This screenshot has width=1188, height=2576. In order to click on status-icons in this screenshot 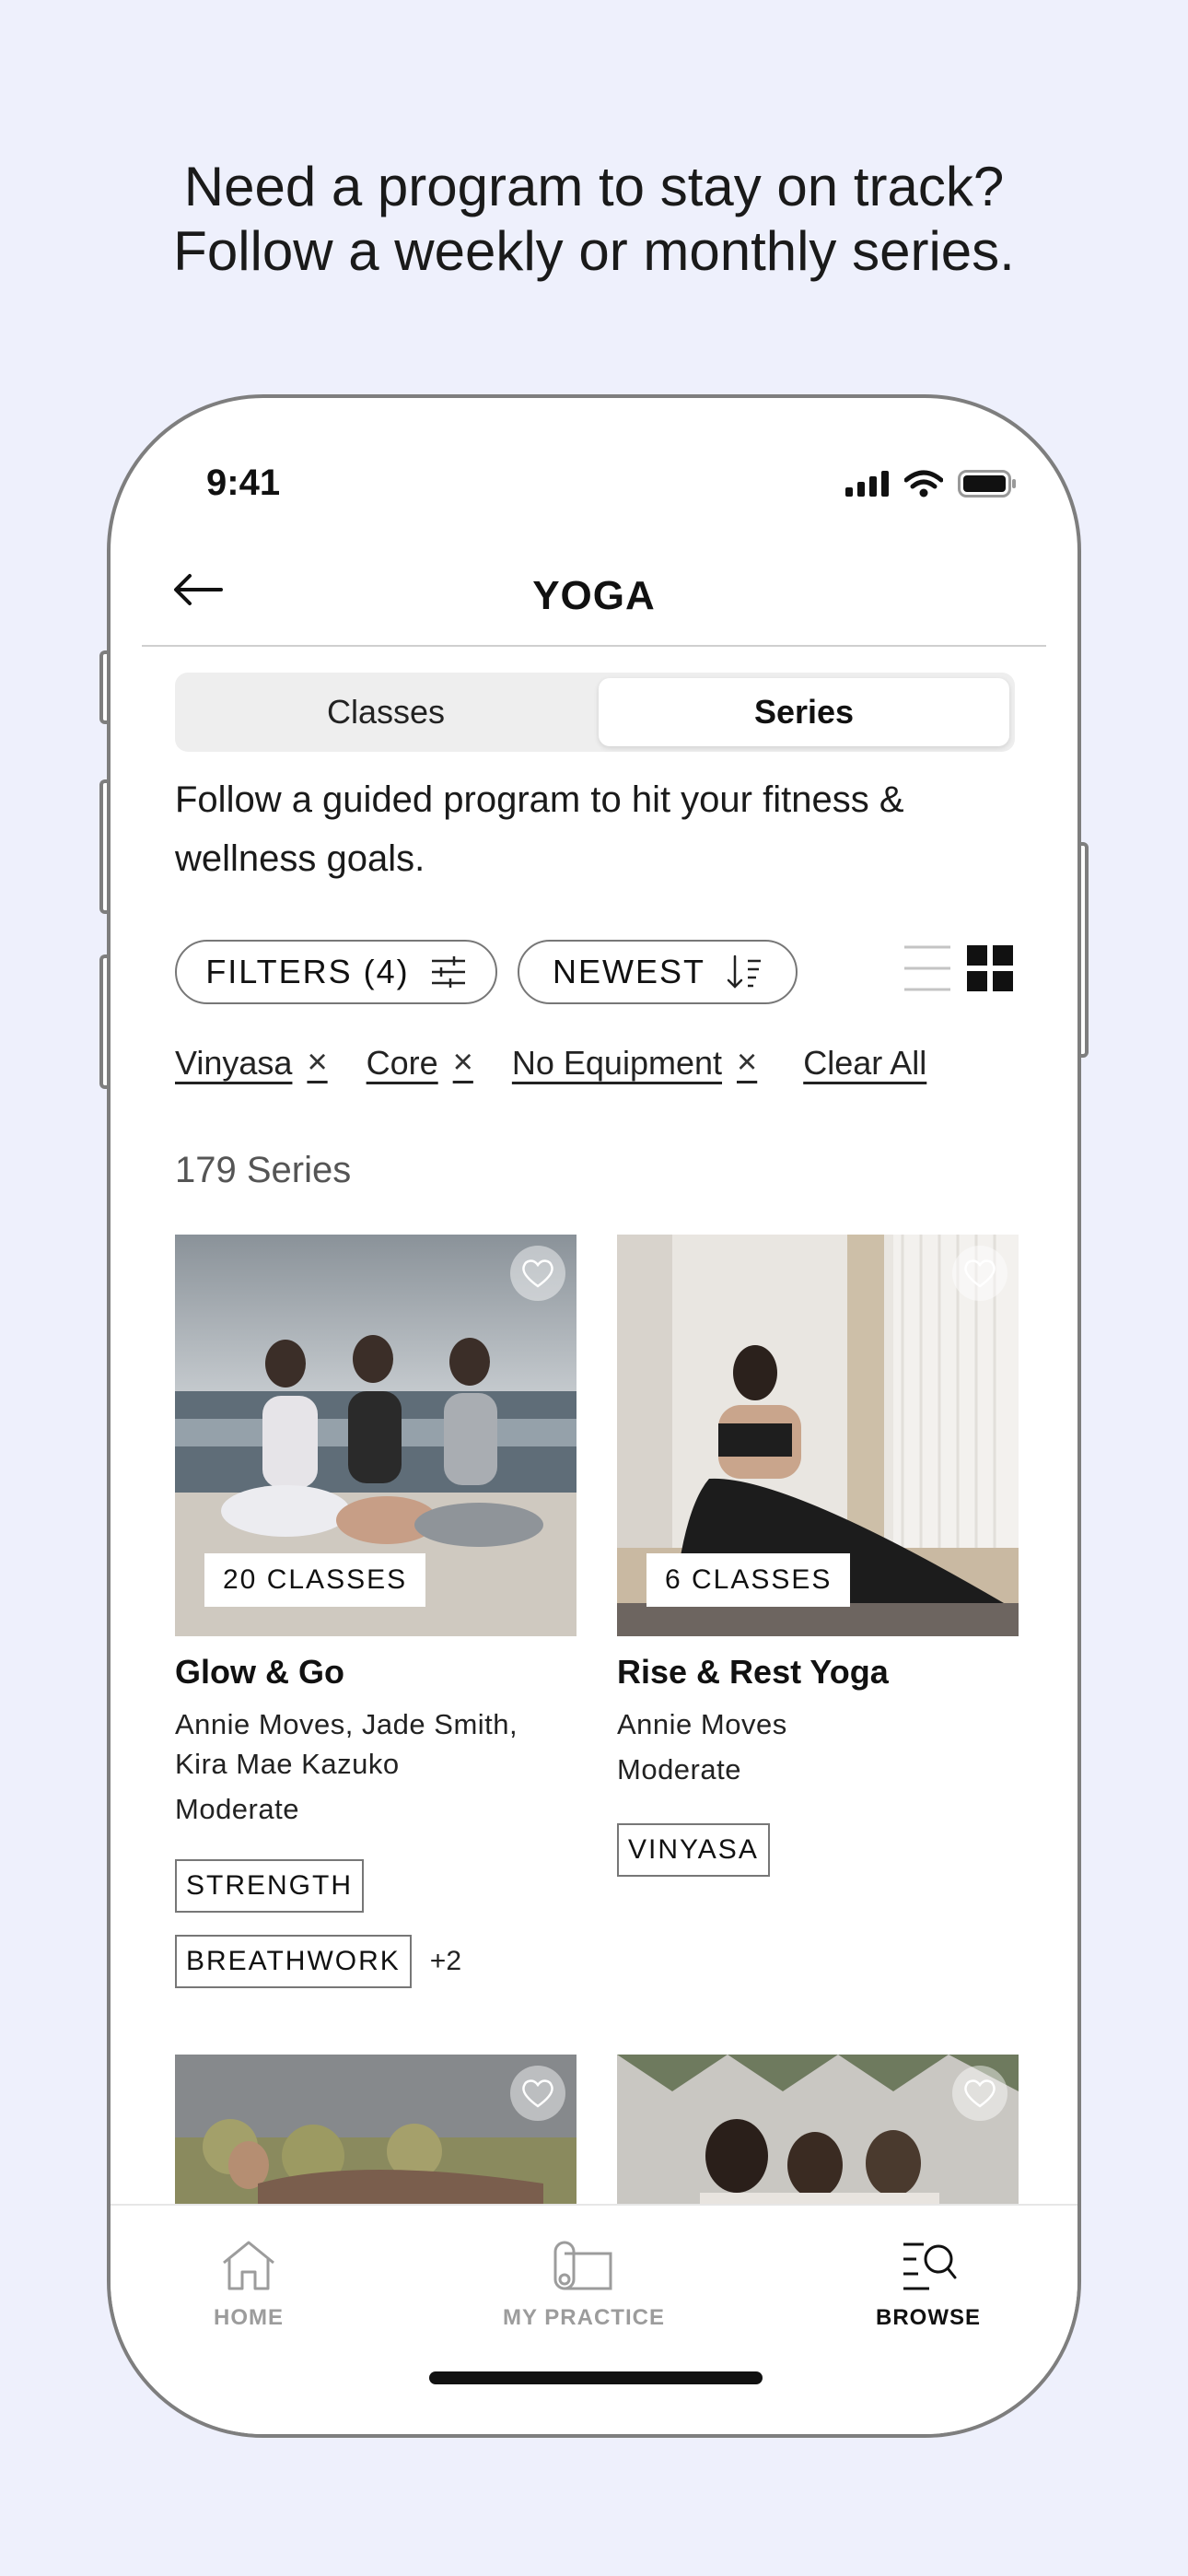, I will do `click(931, 484)`.